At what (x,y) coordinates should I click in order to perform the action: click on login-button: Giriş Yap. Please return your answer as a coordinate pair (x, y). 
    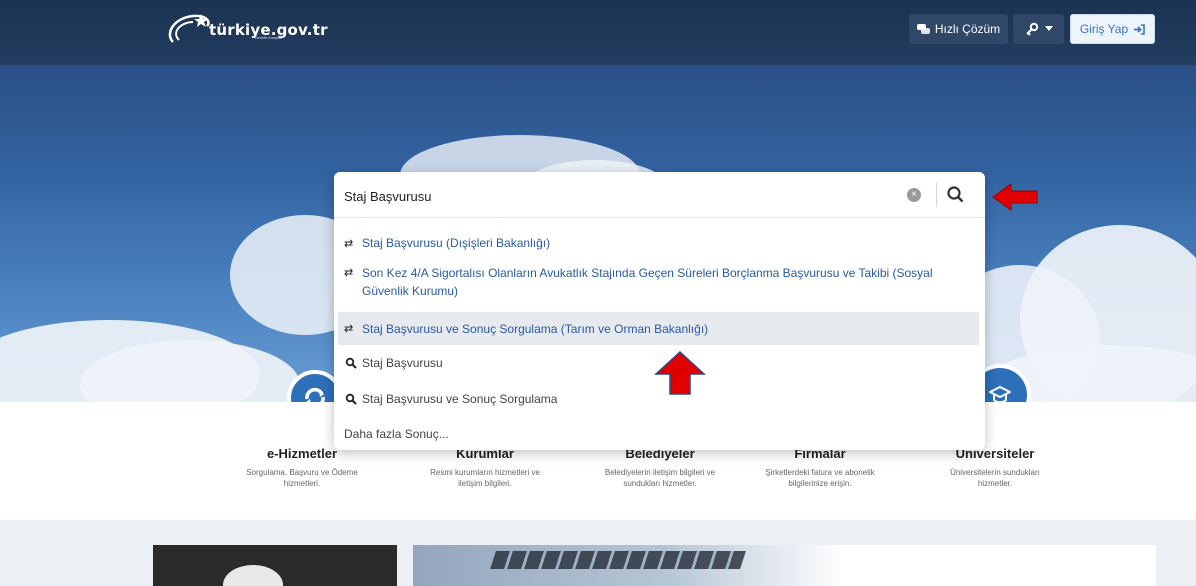
    Looking at the image, I should click on (1112, 29).